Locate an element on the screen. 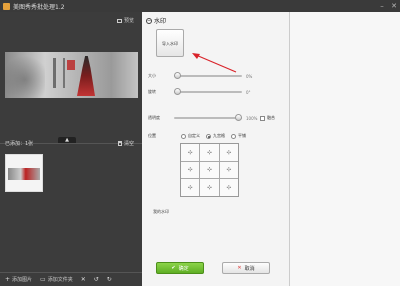 Image resolution: width=400 pixels, height=286 pixels. size-label: 大小 is located at coordinates (152, 75).